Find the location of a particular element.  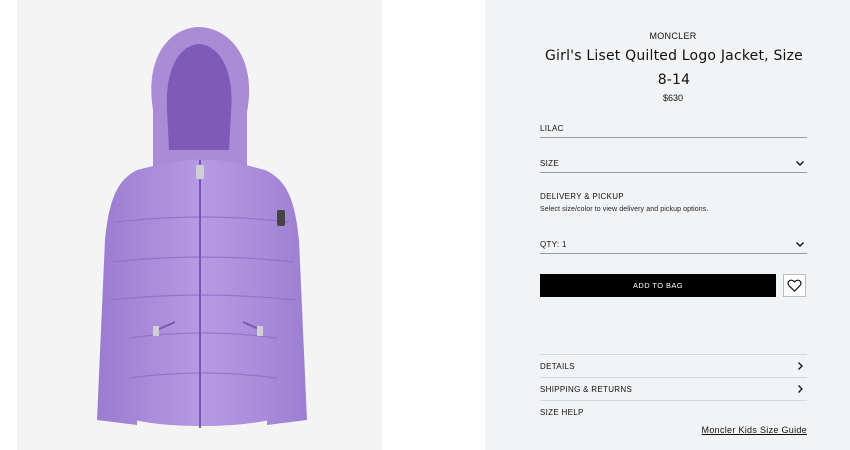

color-label: LILAC is located at coordinates (552, 128).